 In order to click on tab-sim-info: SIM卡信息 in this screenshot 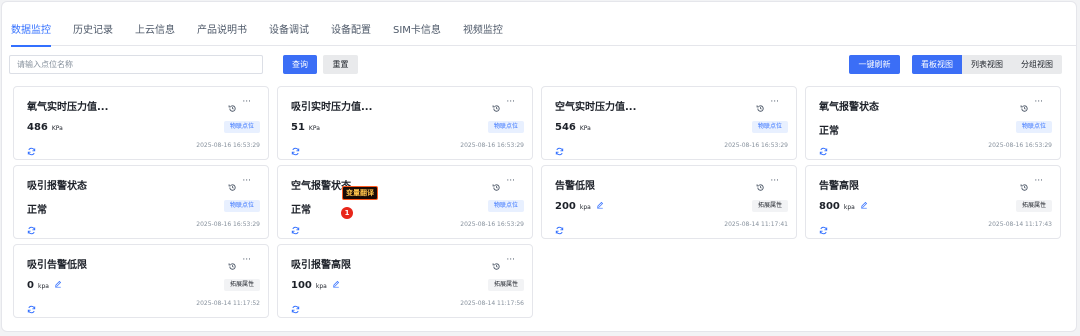, I will do `click(417, 24)`.